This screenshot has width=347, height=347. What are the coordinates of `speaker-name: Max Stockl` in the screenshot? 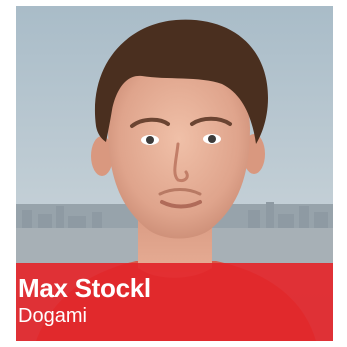 It's located at (84, 288).